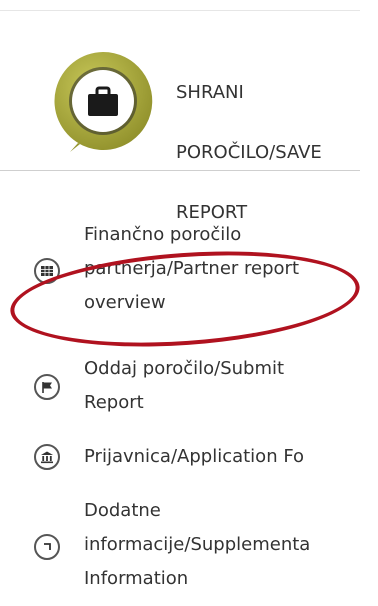  Describe the element at coordinates (47, 271) in the screenshot. I see `grid-icon` at that location.